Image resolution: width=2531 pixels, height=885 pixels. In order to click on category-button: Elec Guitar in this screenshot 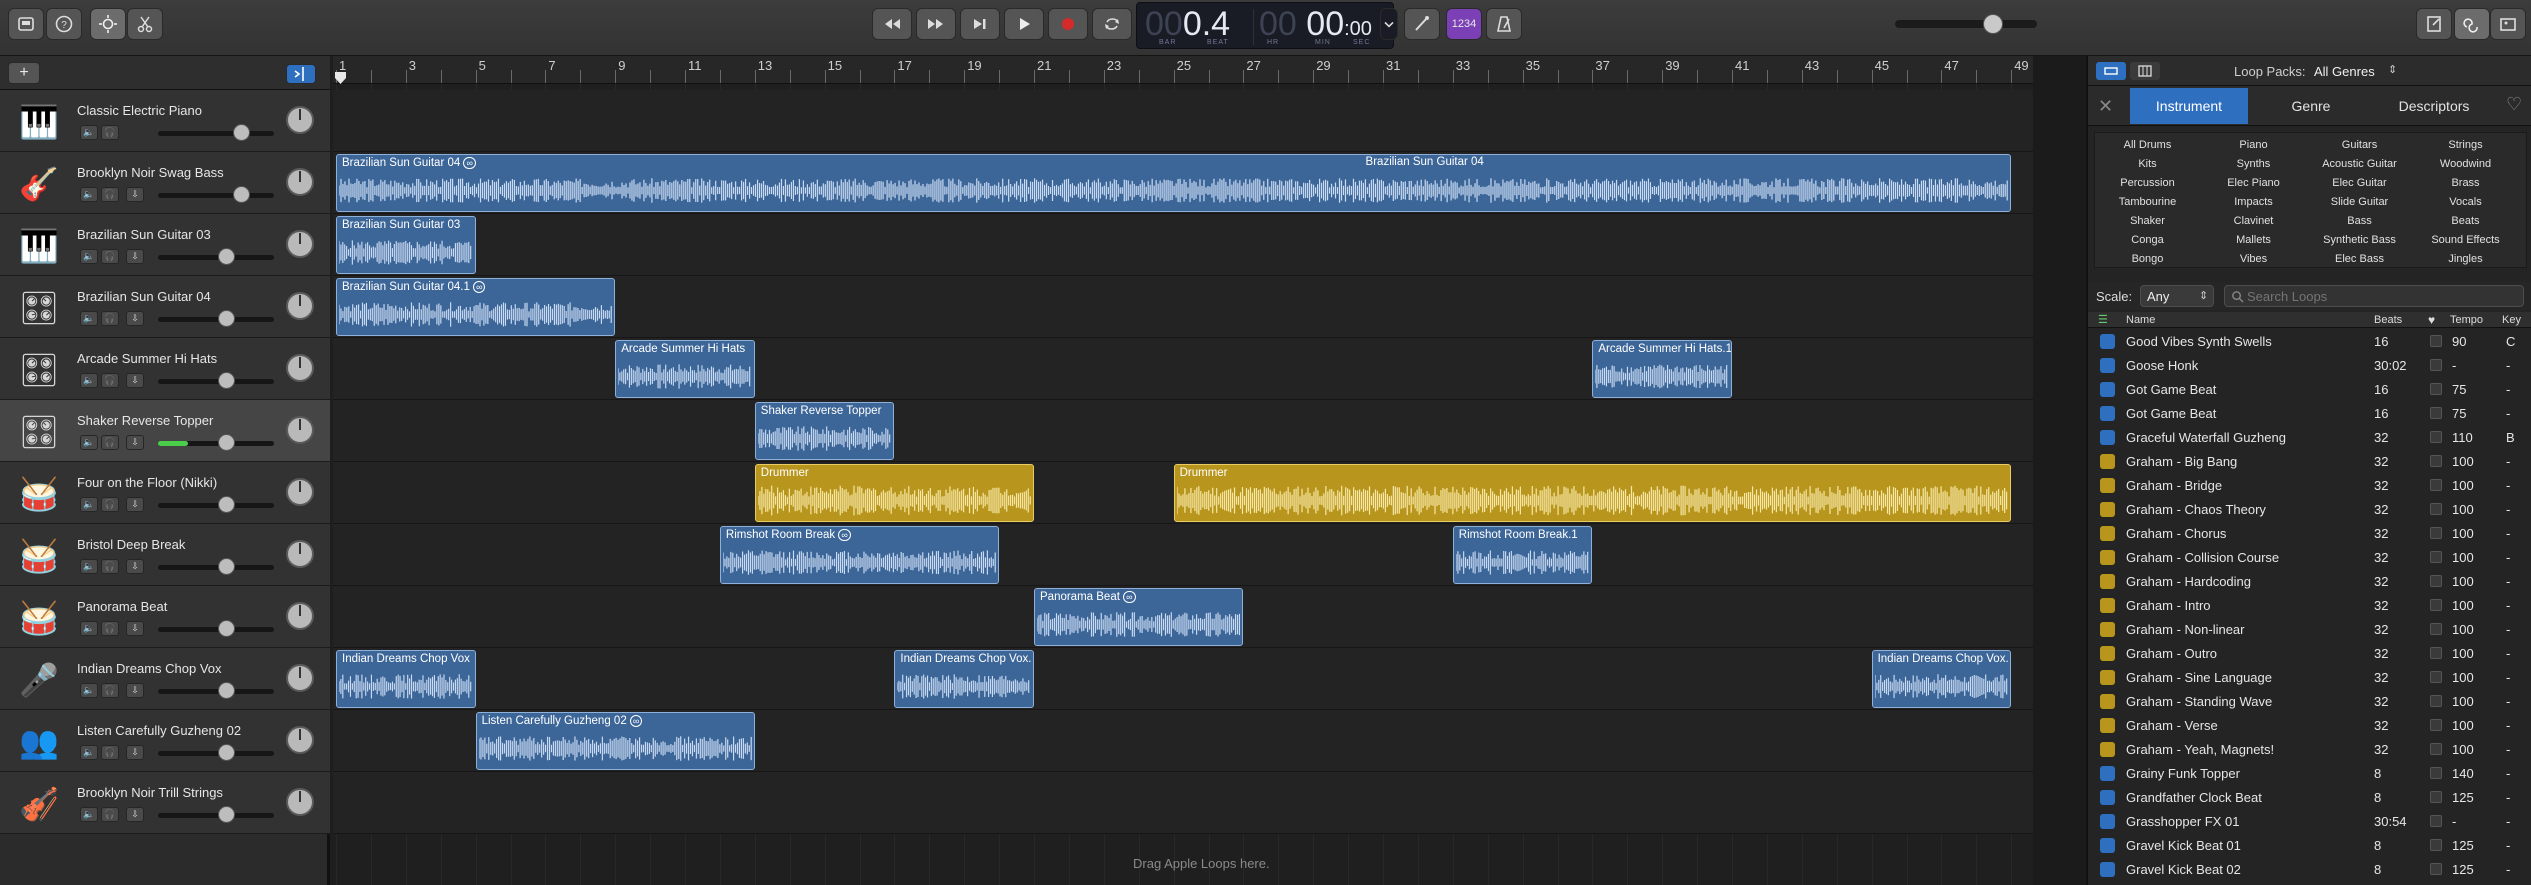, I will do `click(2359, 183)`.